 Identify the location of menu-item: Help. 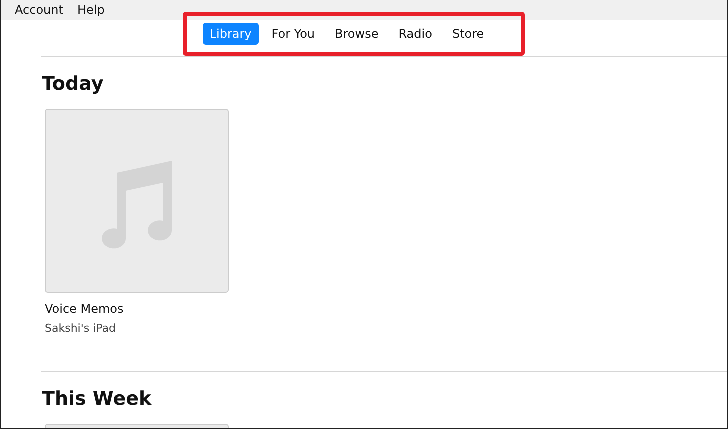
(91, 10).